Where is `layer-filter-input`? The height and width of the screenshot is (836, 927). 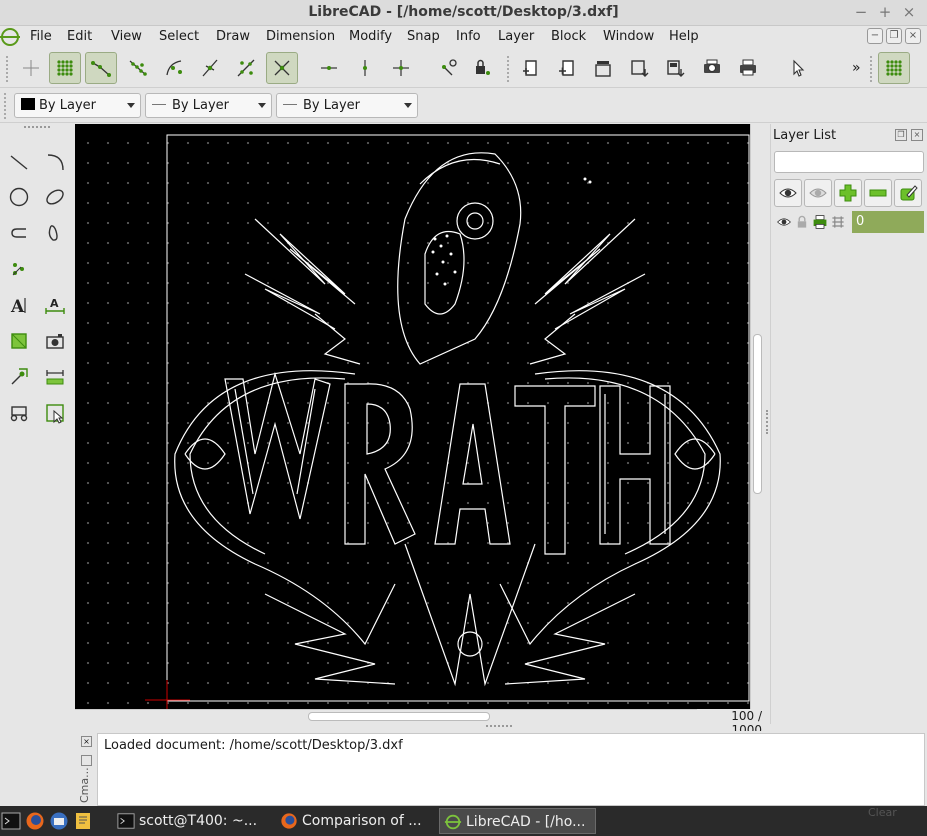 layer-filter-input is located at coordinates (849, 162).